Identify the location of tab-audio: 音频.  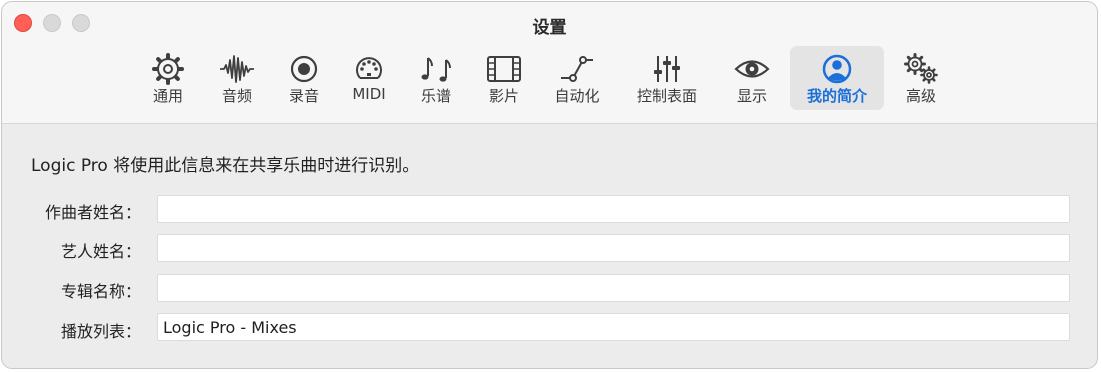
(237, 78).